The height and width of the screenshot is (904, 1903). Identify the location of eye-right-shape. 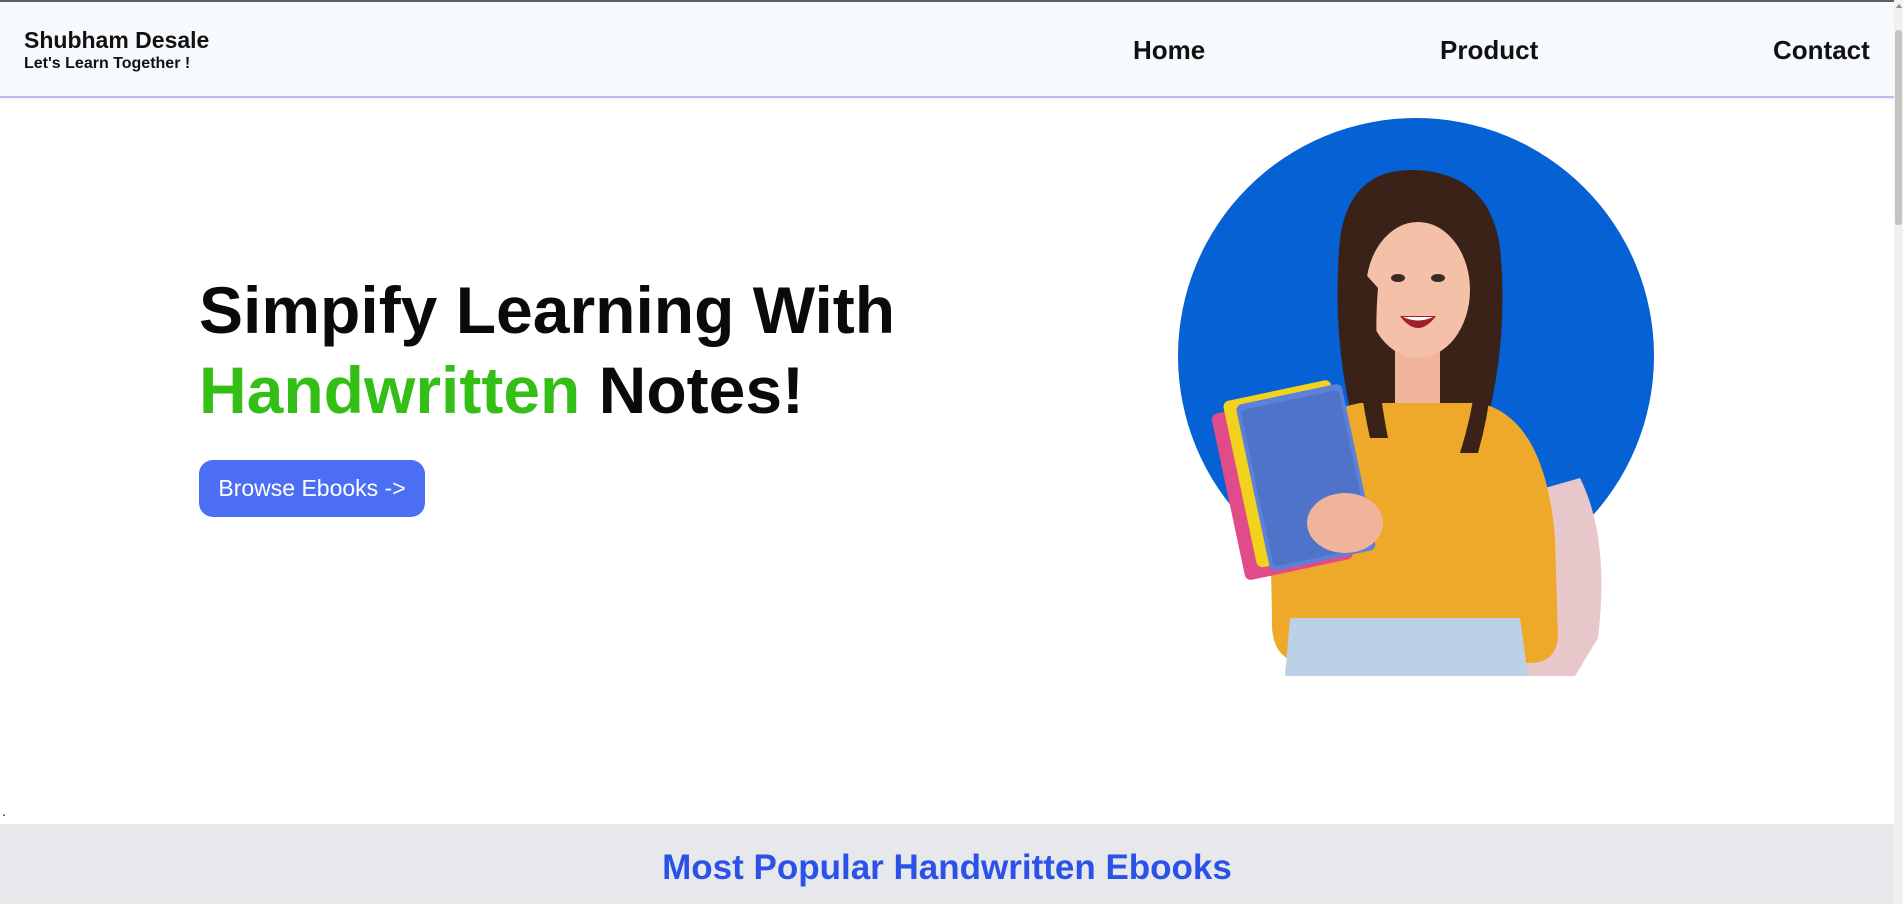
(1438, 278).